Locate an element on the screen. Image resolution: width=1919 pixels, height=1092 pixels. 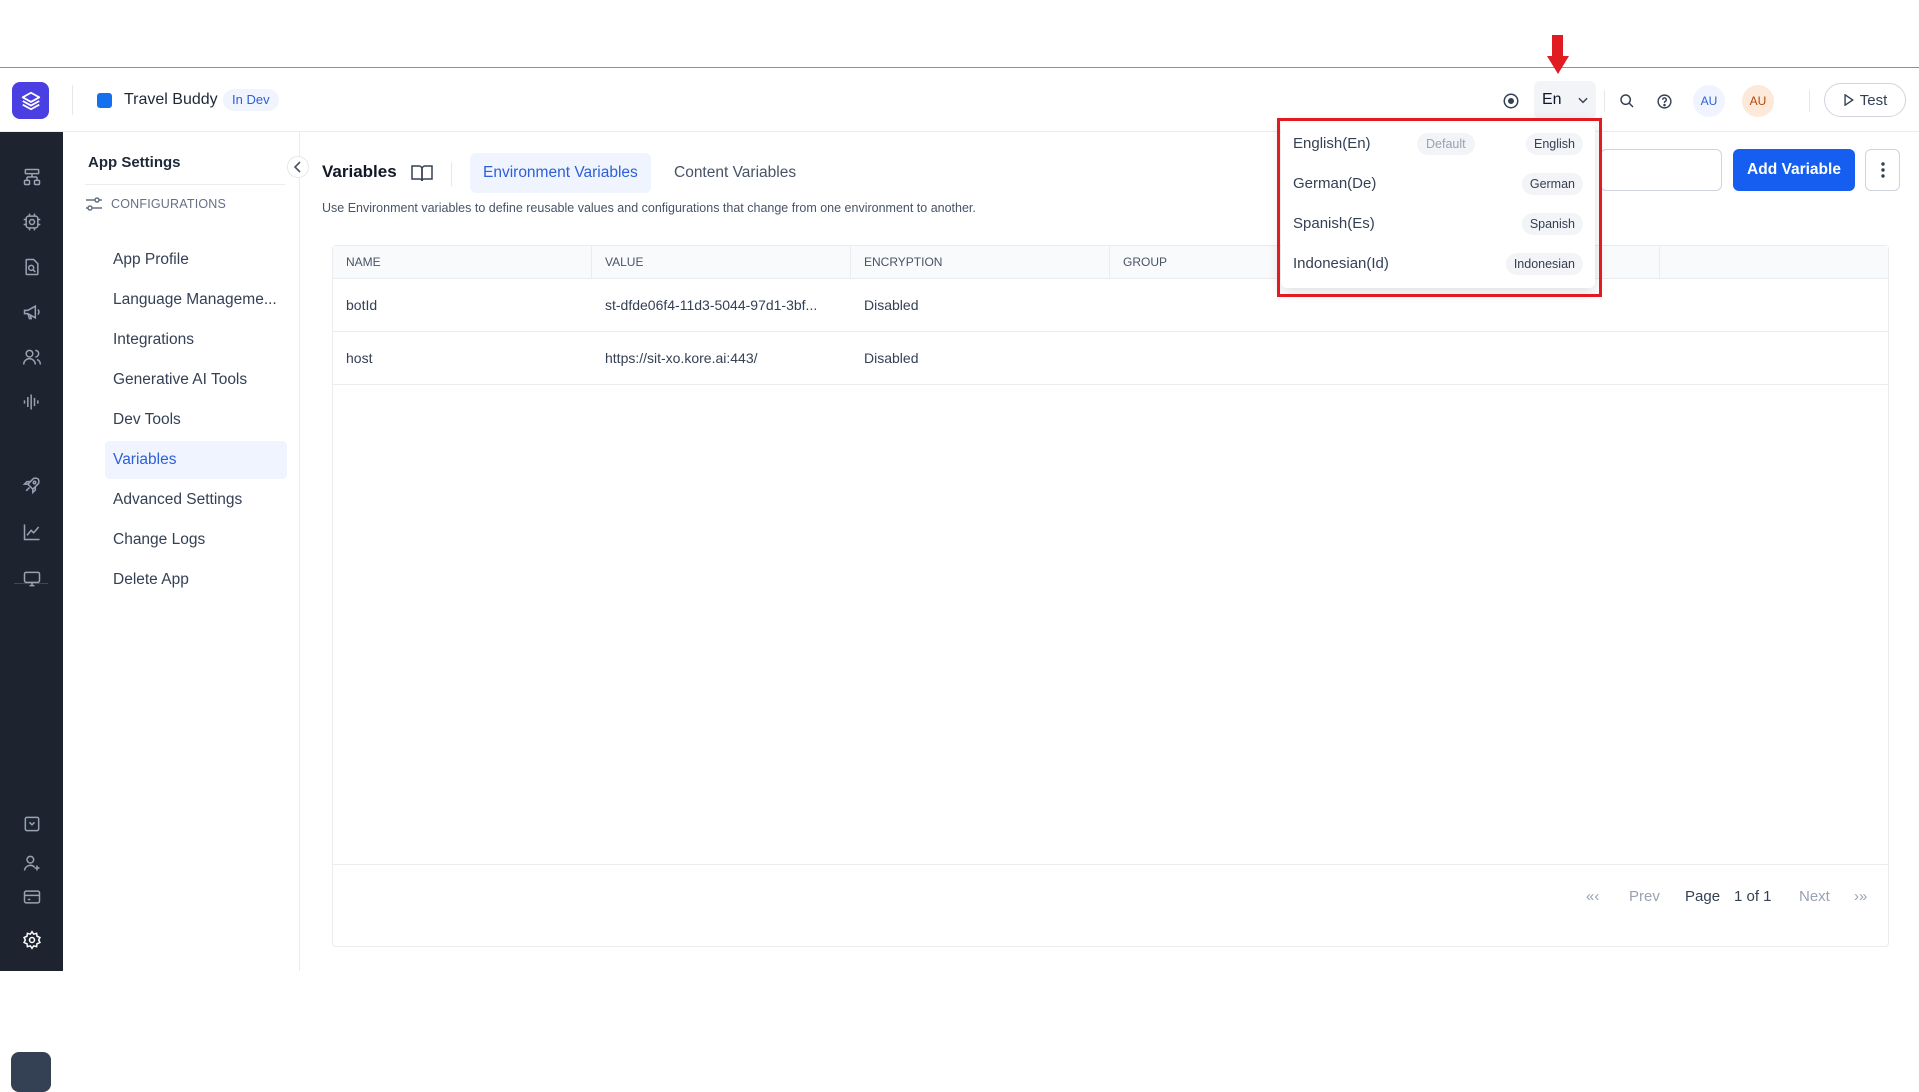
help-icon is located at coordinates (1664, 101).